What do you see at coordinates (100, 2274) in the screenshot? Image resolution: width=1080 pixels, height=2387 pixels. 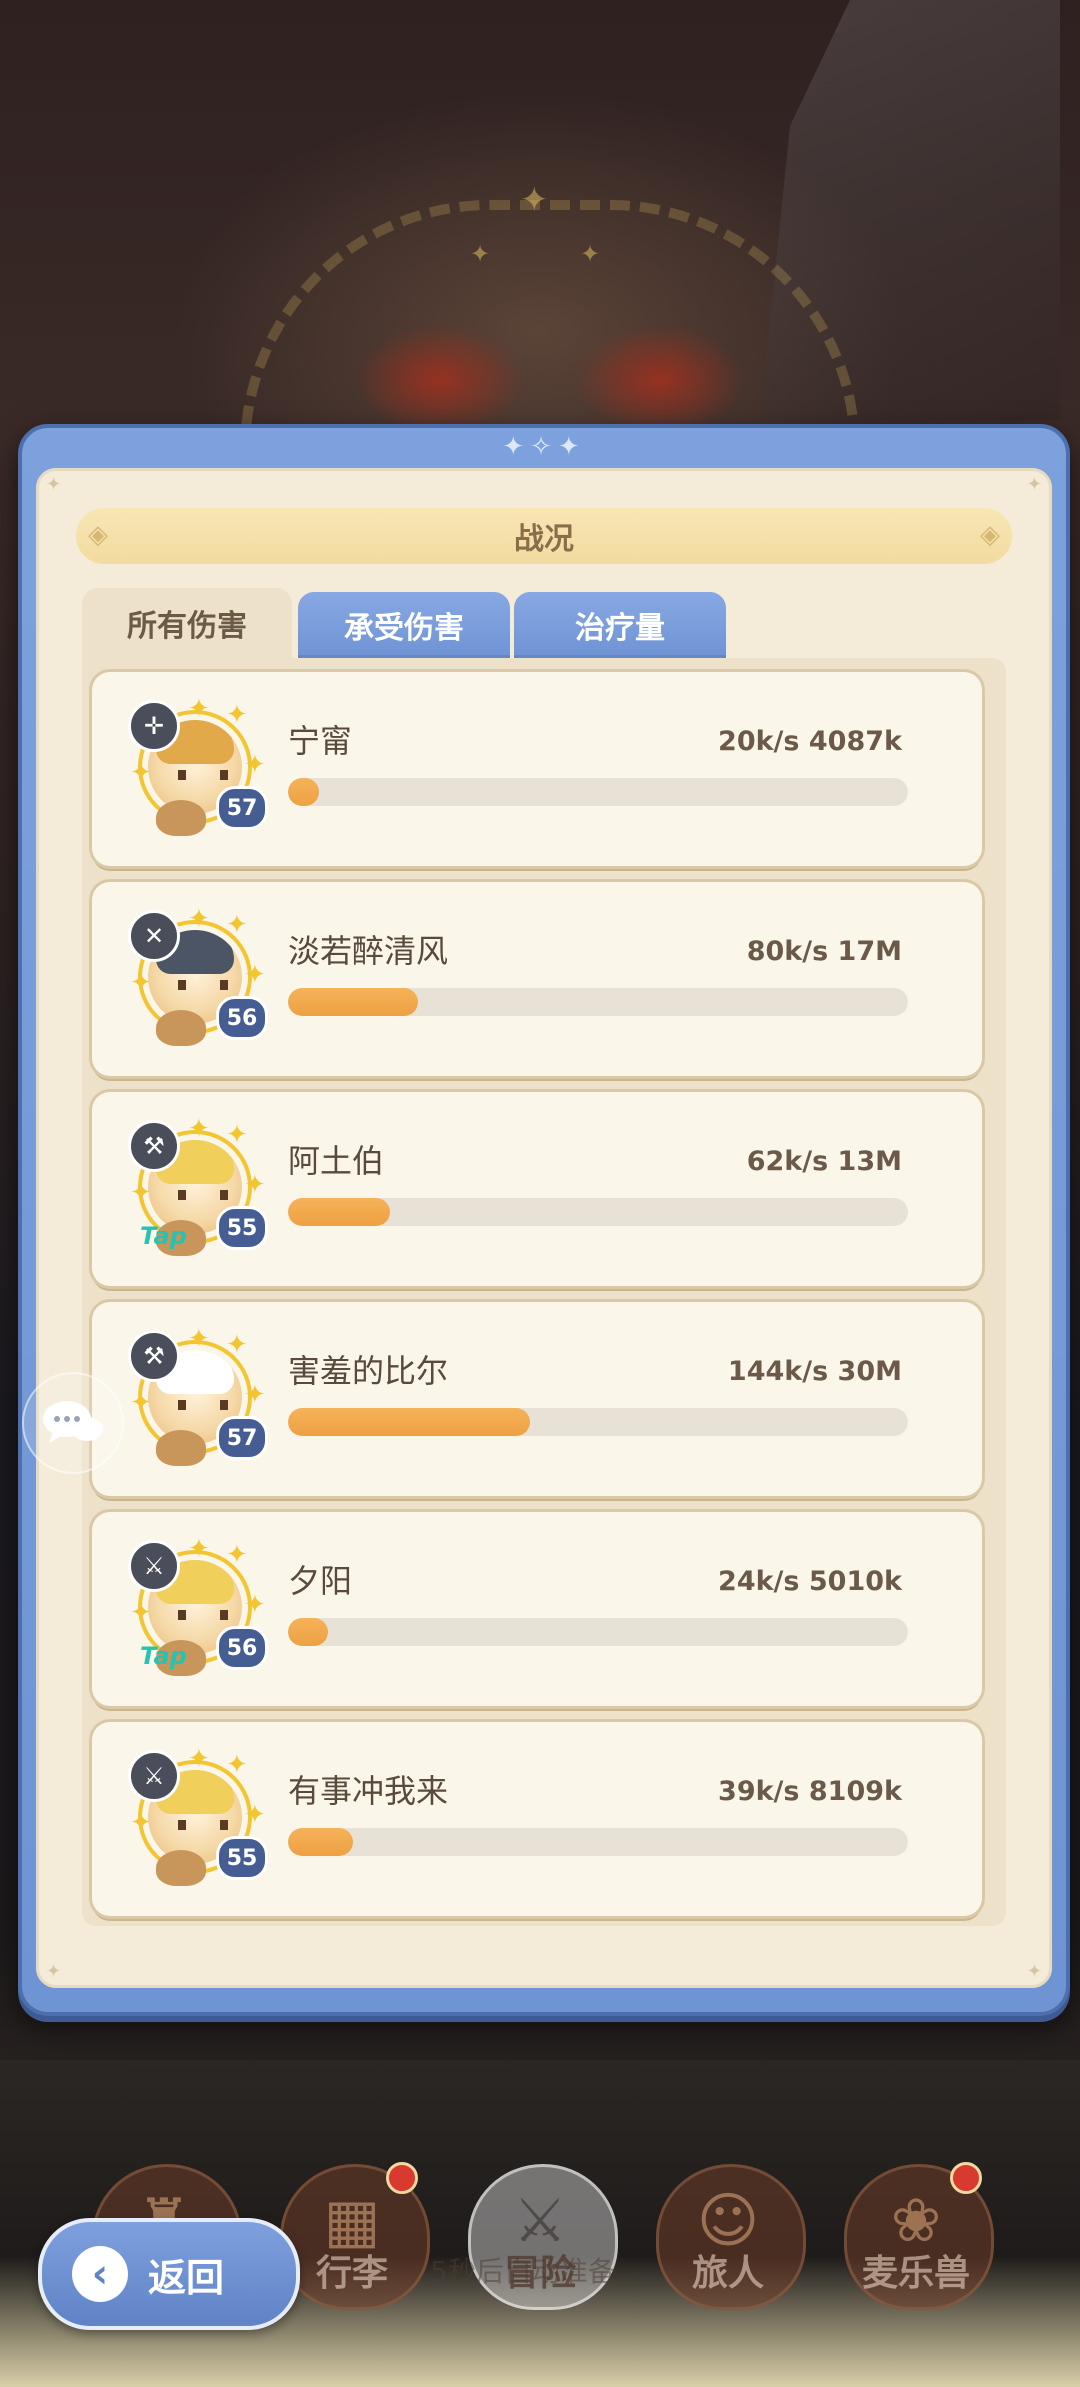 I see `back-arrow-icon: ‹` at bounding box center [100, 2274].